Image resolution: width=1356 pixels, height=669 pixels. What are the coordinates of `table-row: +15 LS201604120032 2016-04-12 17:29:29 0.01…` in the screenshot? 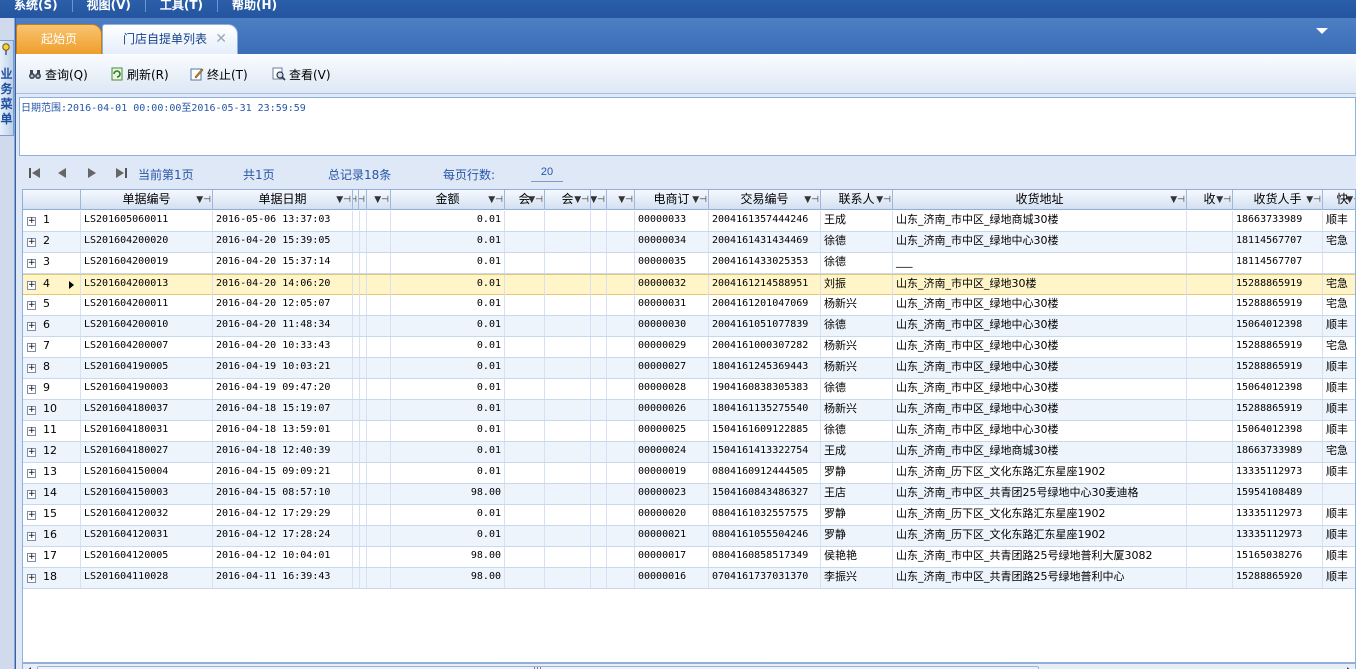 It's located at (689, 515).